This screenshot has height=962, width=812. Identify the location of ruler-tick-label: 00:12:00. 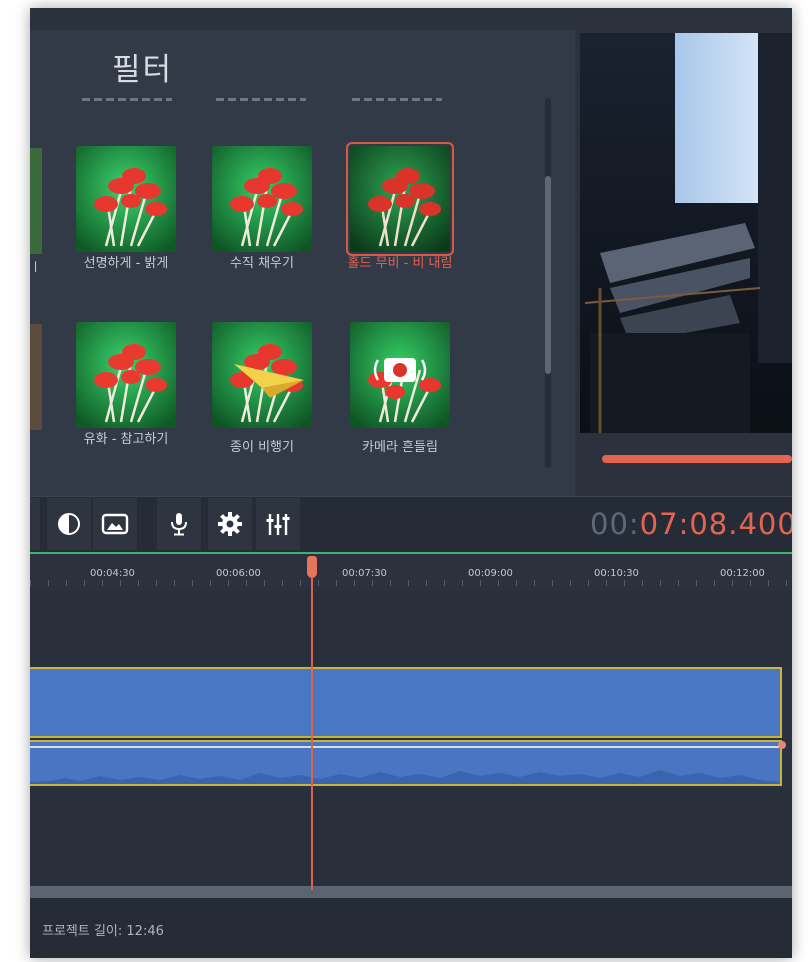
(742, 573).